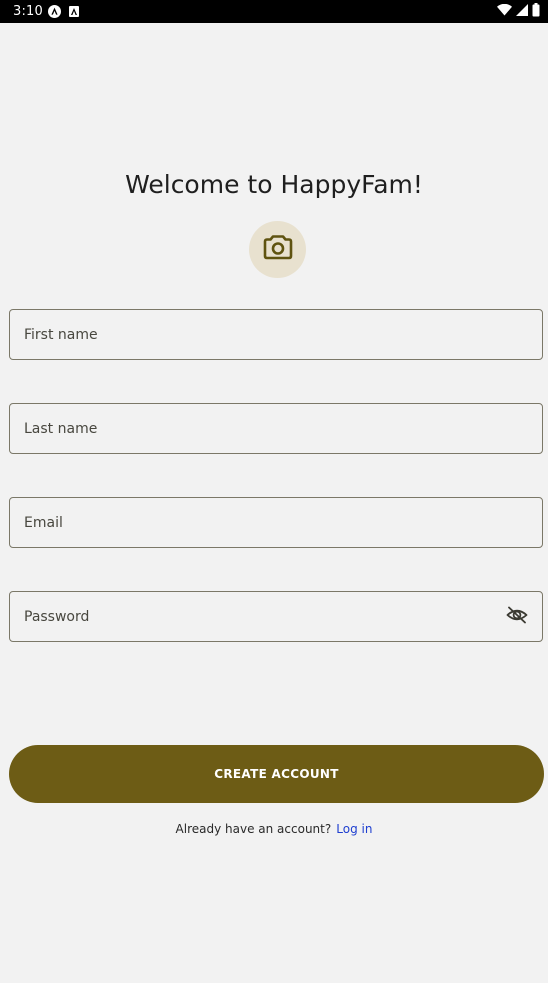  I want to click on app-b-icon, so click(74, 11).